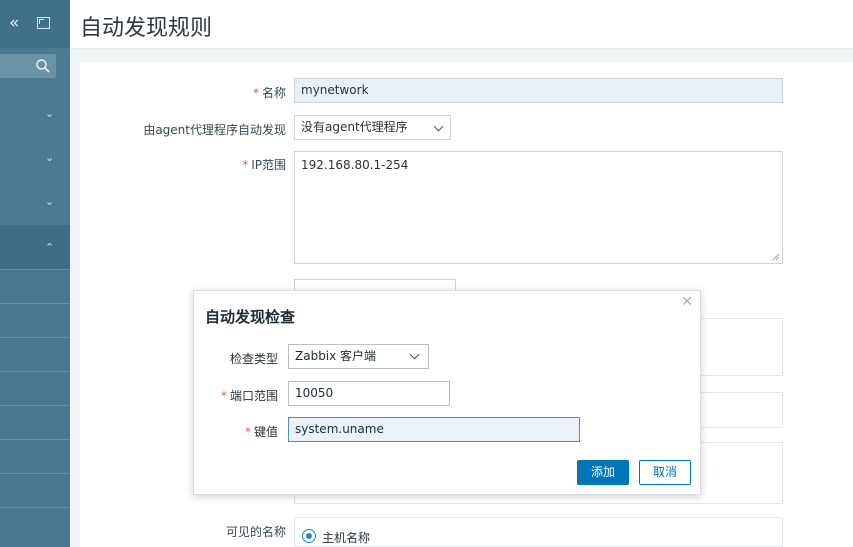 The height and width of the screenshot is (547, 853). Describe the element at coordinates (369, 393) in the screenshot. I see `port-range-input: 10050` at that location.